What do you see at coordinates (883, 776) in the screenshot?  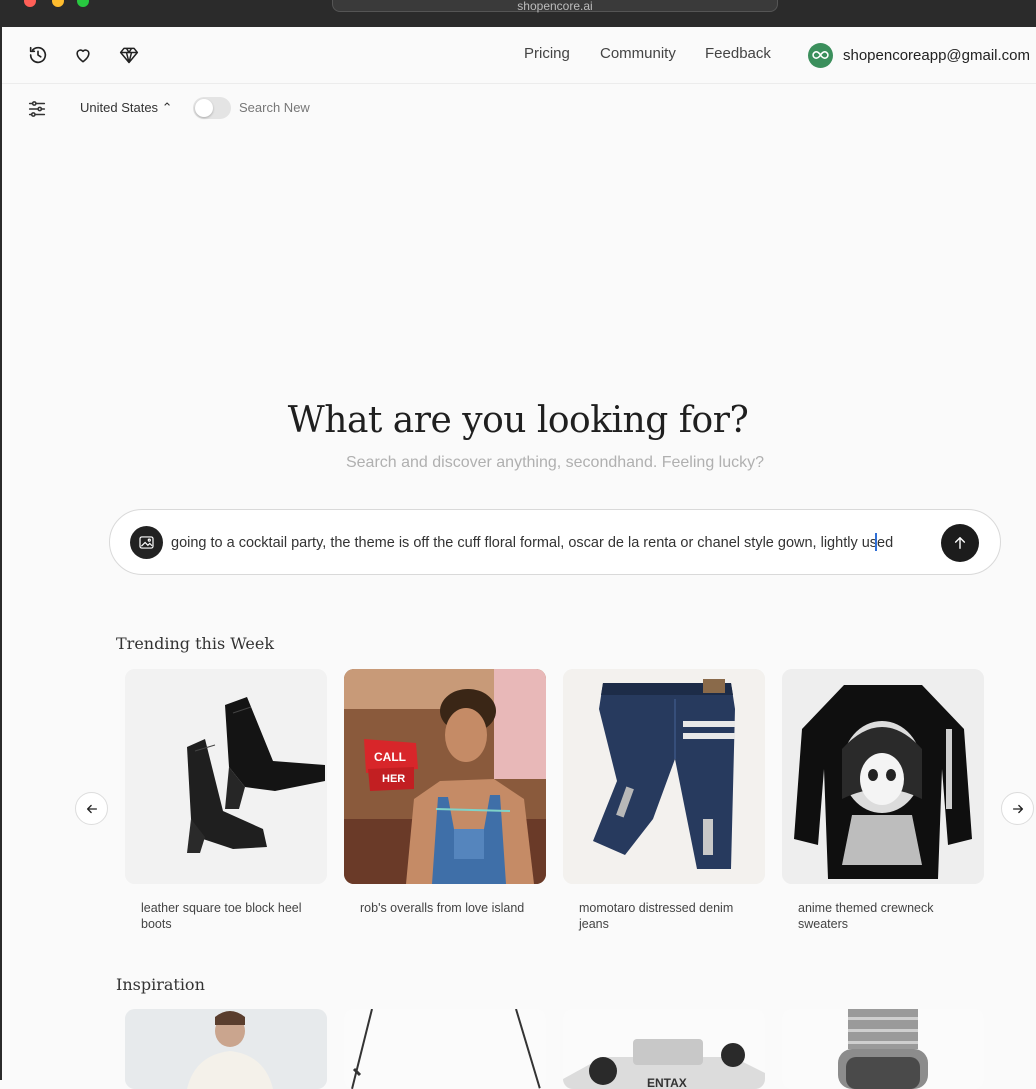 I see `product-image-sweater` at bounding box center [883, 776].